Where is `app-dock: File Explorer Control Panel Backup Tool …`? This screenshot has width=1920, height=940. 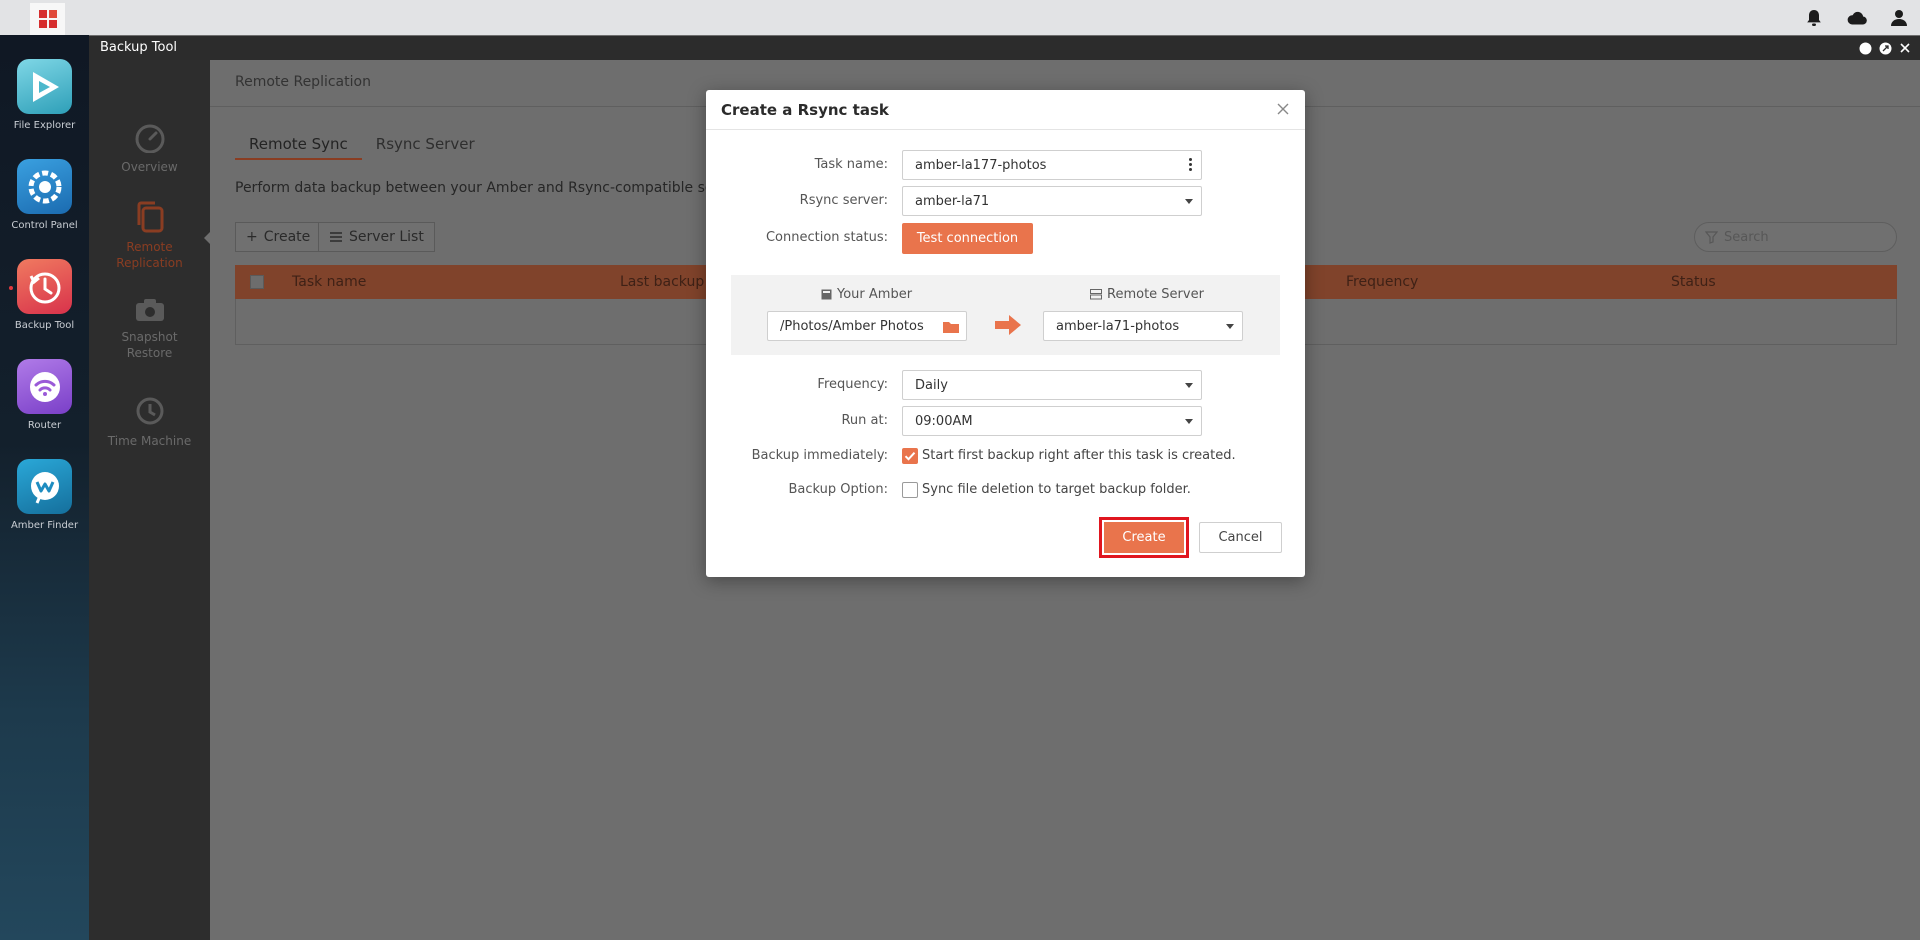 app-dock: File Explorer Control Panel Backup Tool … is located at coordinates (44, 487).